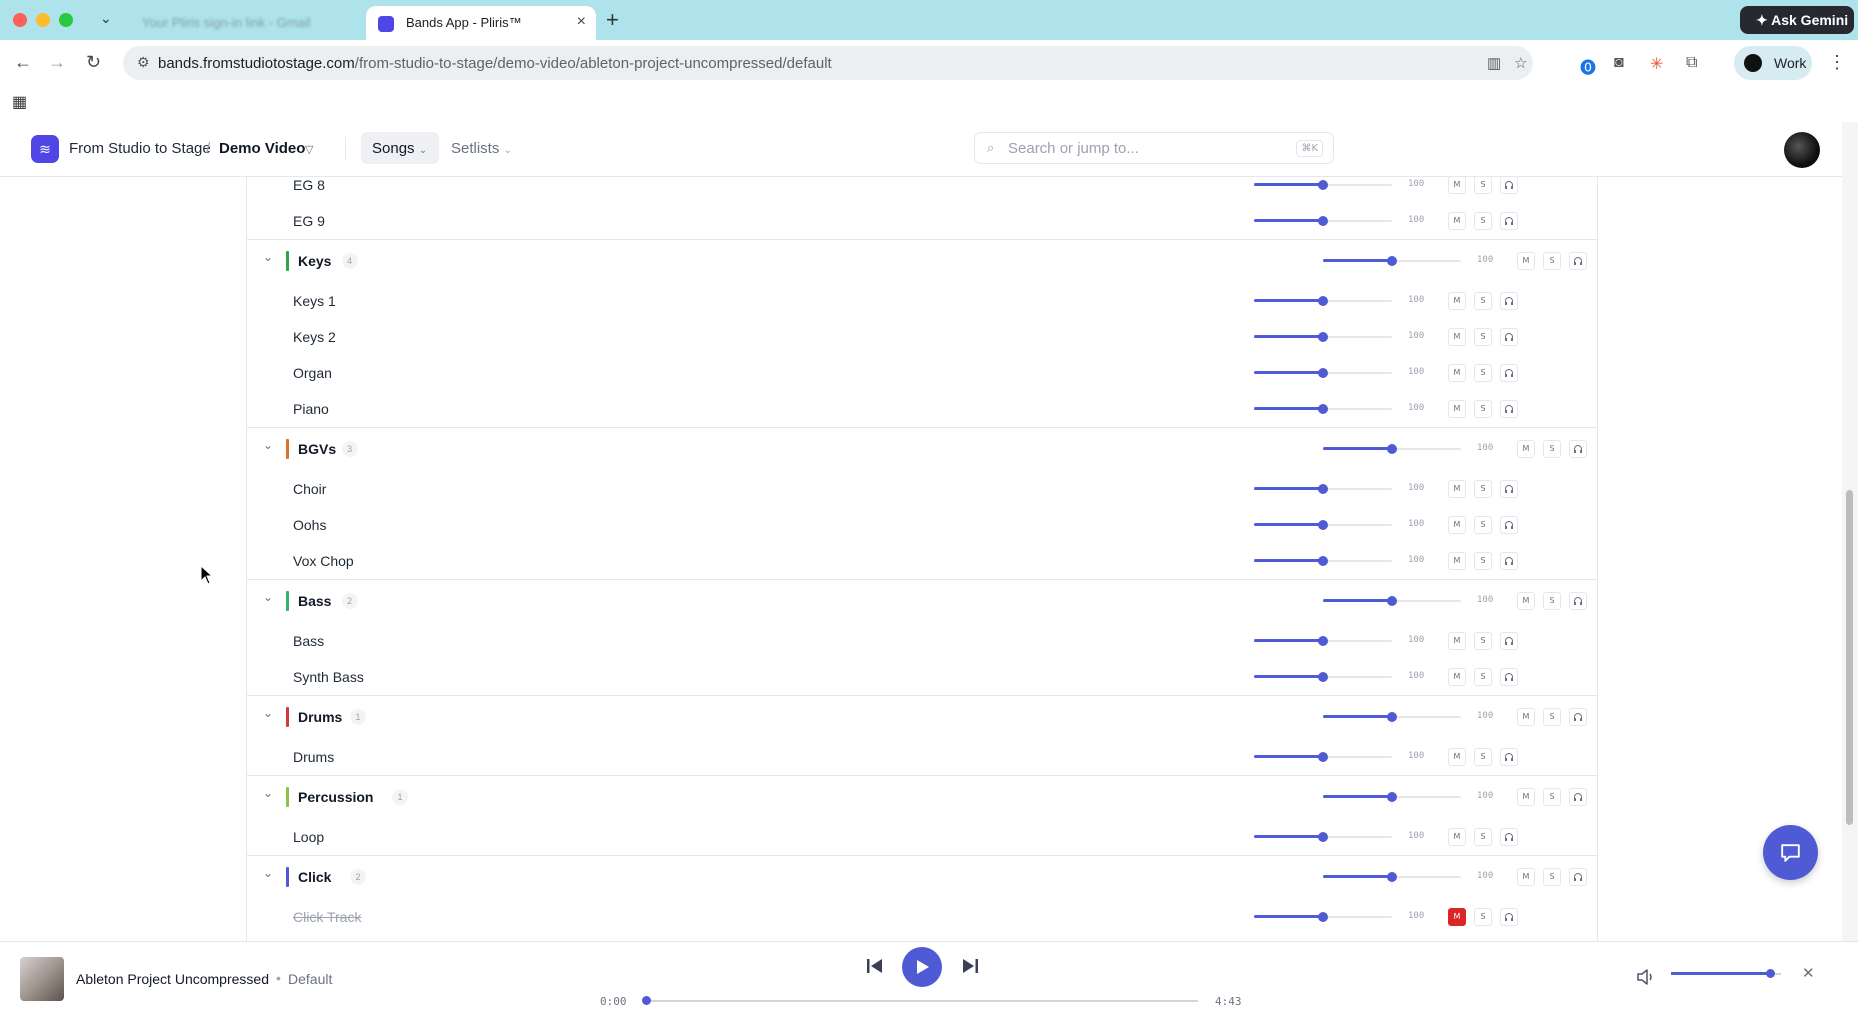 The height and width of the screenshot is (1012, 1858). What do you see at coordinates (1646, 977) in the screenshot?
I see `speaker-volume-icon` at bounding box center [1646, 977].